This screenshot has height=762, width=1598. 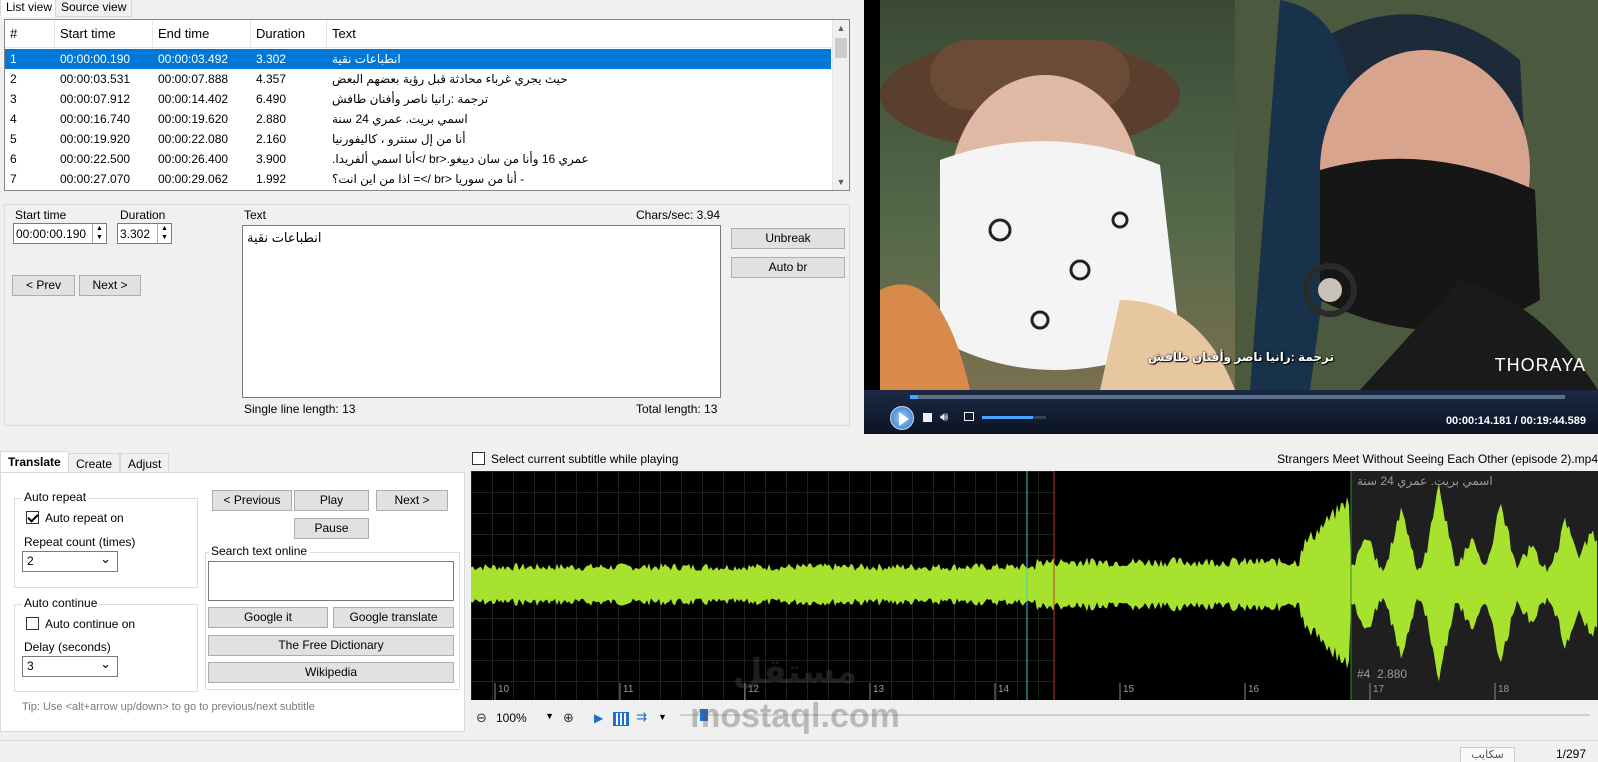 What do you see at coordinates (481, 311) in the screenshot?
I see `subtitle-text-box: انطباعات نقية` at bounding box center [481, 311].